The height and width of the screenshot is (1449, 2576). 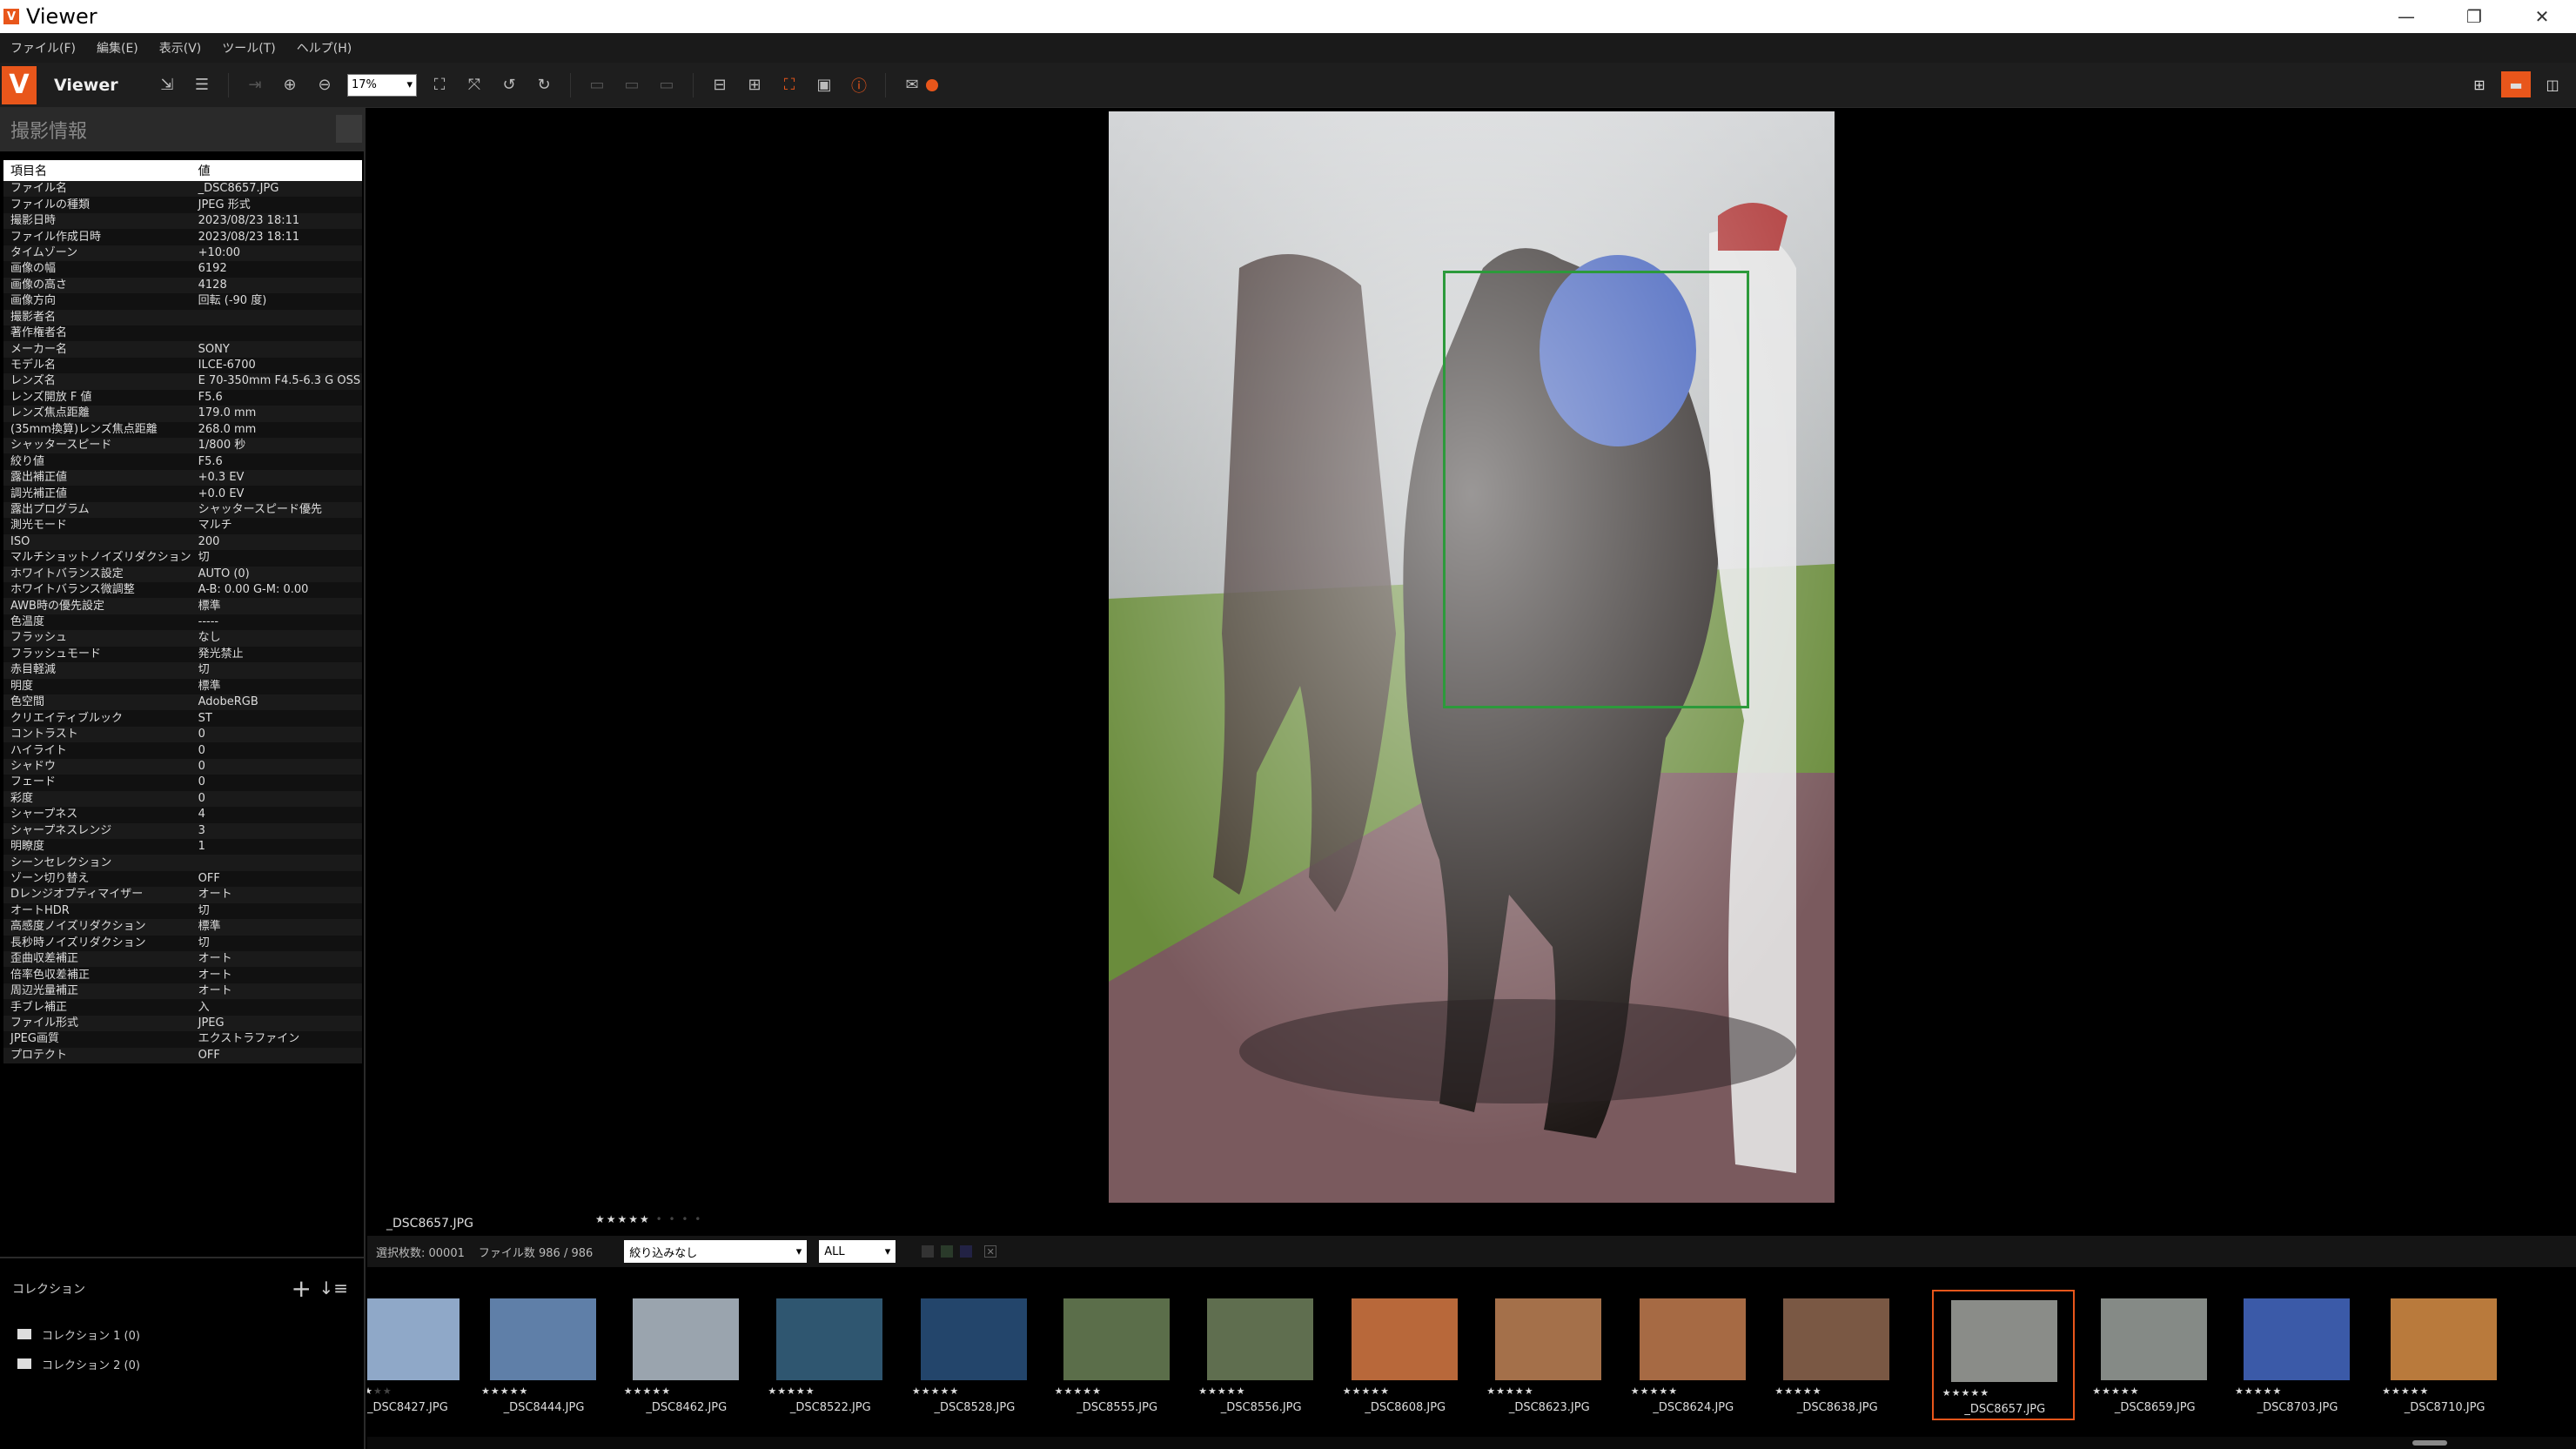 I want to click on panel-collapse-button, so click(x=349, y=129).